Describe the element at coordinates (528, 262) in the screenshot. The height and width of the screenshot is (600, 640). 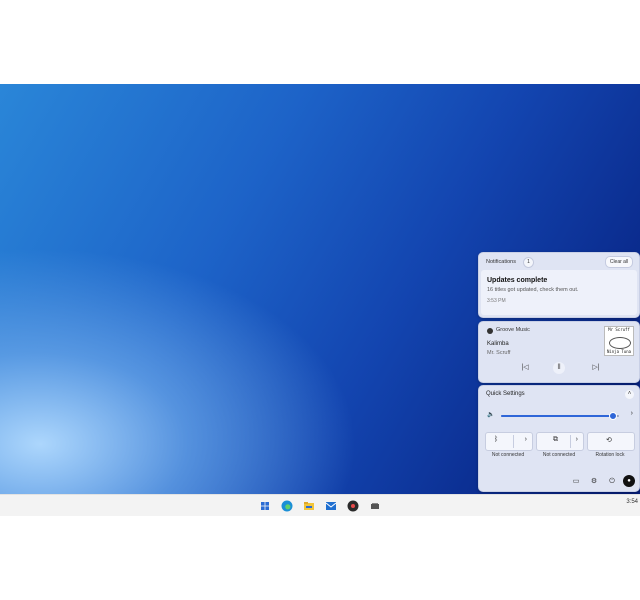
I see `notification-count-badge: 1` at that location.